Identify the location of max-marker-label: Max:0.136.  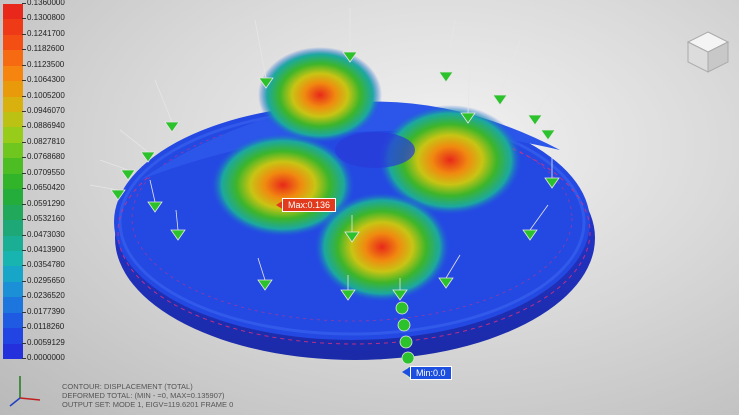
(309, 205).